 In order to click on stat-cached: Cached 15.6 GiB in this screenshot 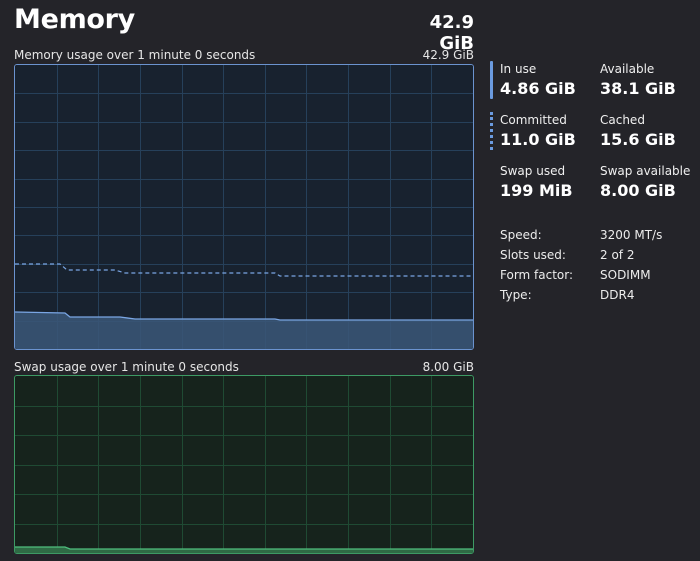, I will do `click(638, 131)`.